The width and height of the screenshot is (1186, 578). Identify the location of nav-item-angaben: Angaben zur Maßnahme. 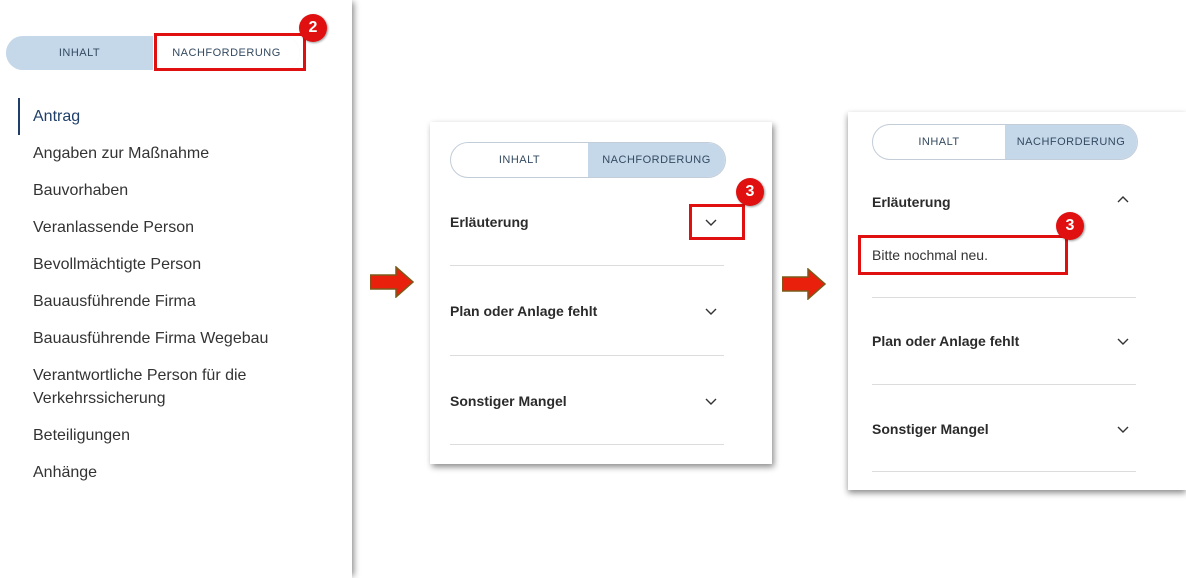
(173, 153).